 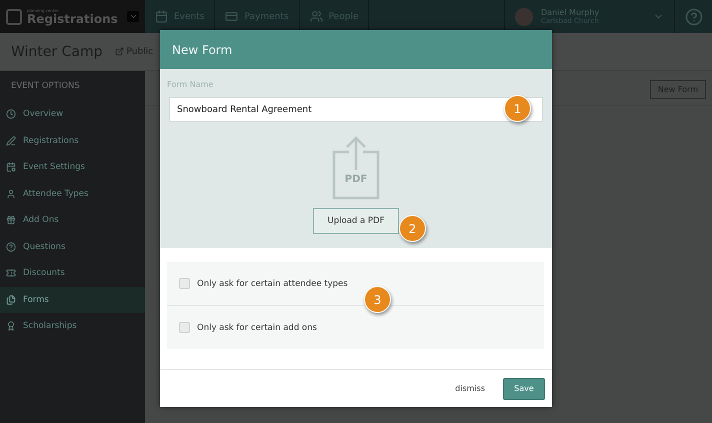 What do you see at coordinates (356, 221) in the screenshot?
I see `upload-pdf-button: Upload a PDF` at bounding box center [356, 221].